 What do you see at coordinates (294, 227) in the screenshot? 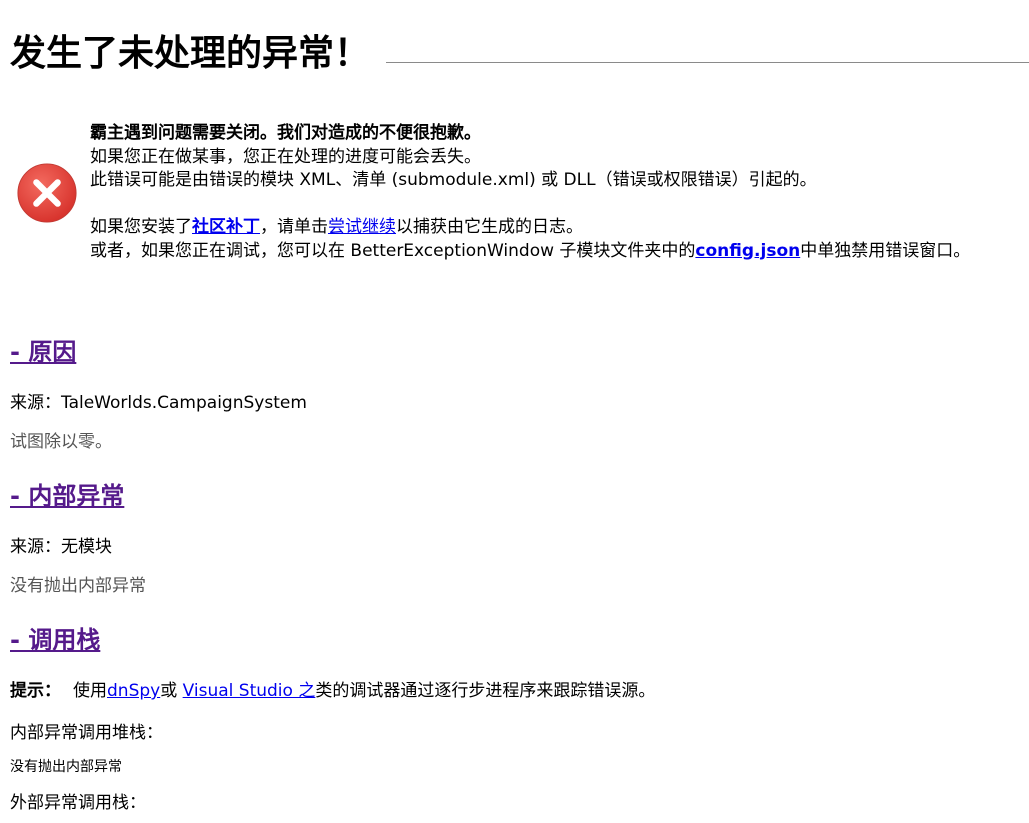
I see `text-fragment: ，请单击` at bounding box center [294, 227].